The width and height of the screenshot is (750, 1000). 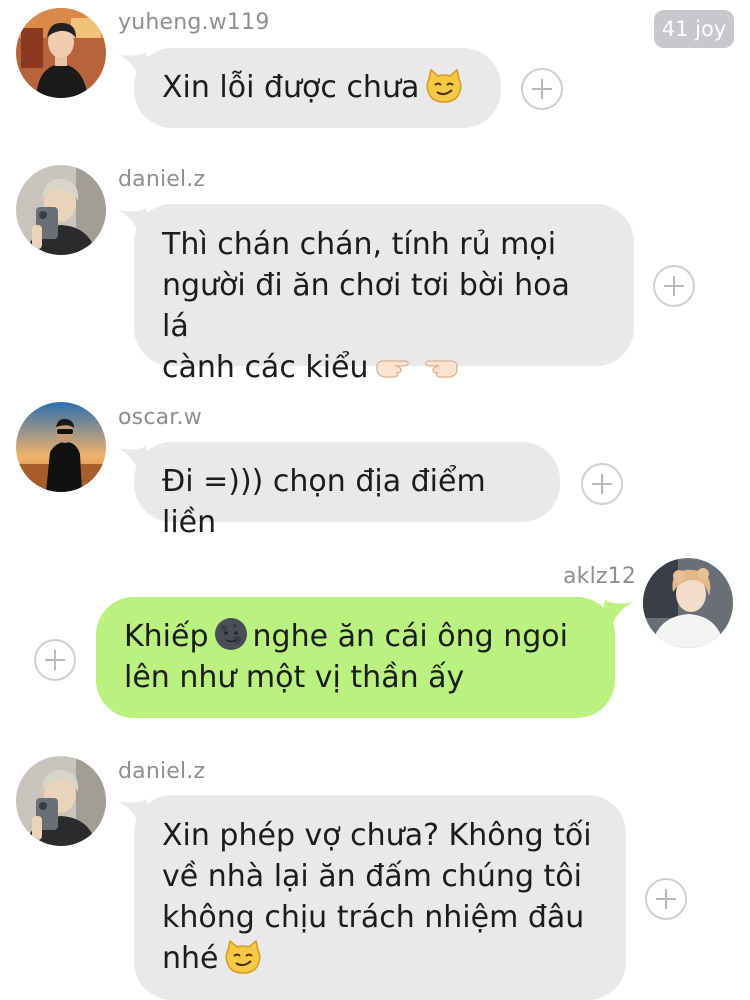 I want to click on message-text-line: về nhà lại ăn đấm chúng tôi, so click(x=372, y=876).